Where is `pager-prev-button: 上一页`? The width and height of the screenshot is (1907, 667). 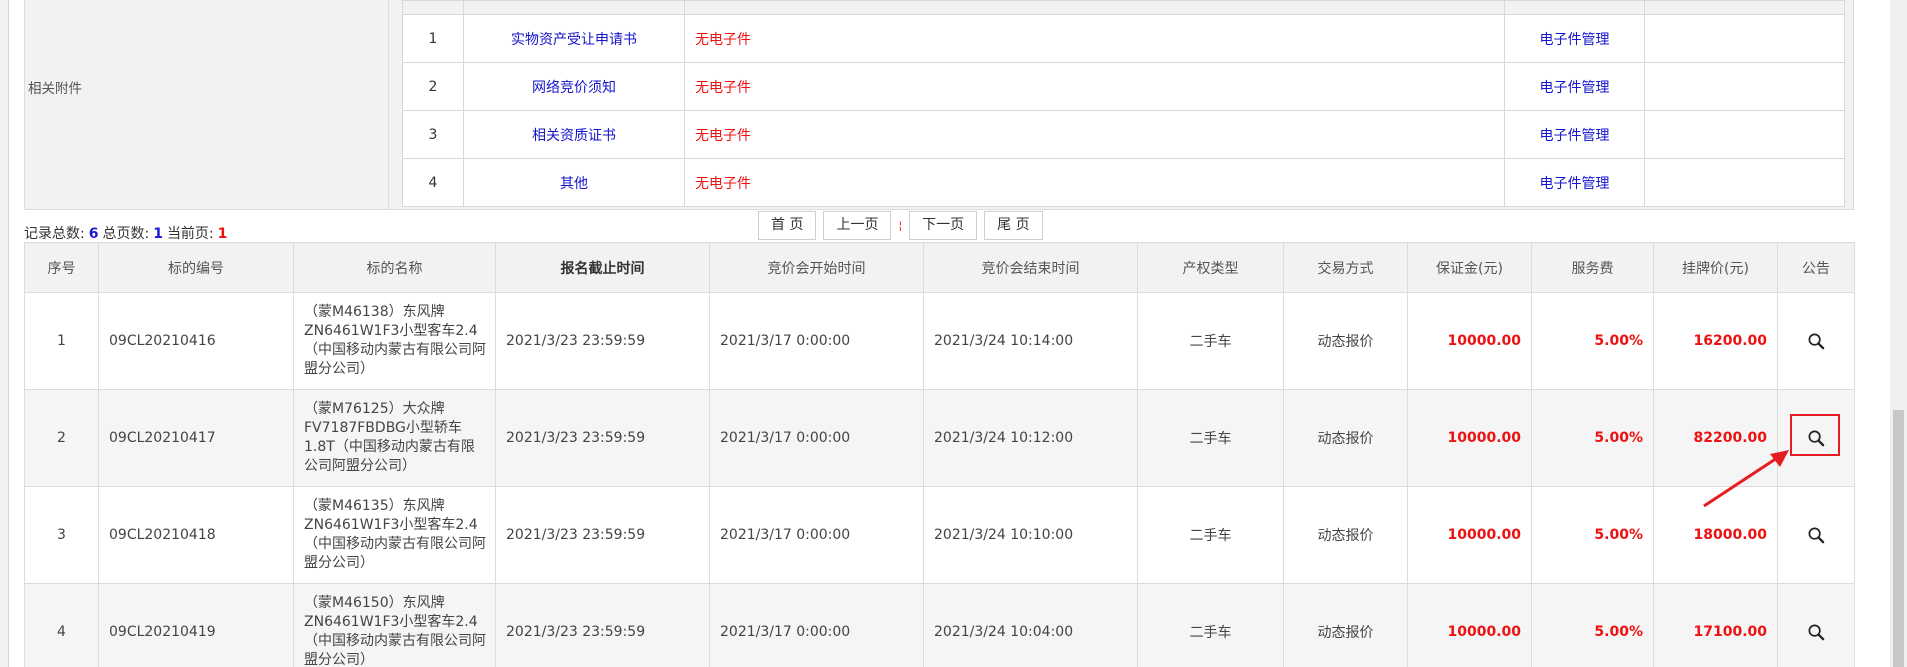
pager-prev-button: 上一页 is located at coordinates (857, 225).